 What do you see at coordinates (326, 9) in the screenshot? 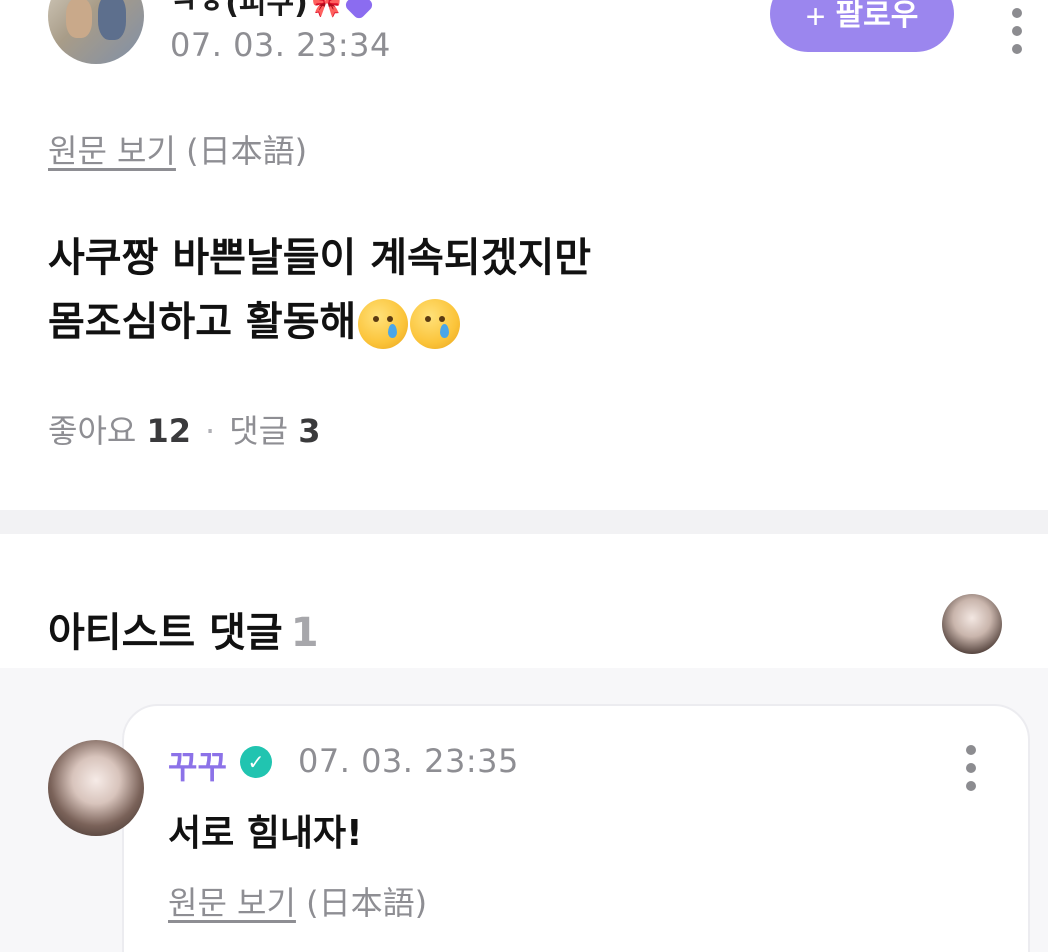
I see `ribbon-emoji-icon: 🎀` at bounding box center [326, 9].